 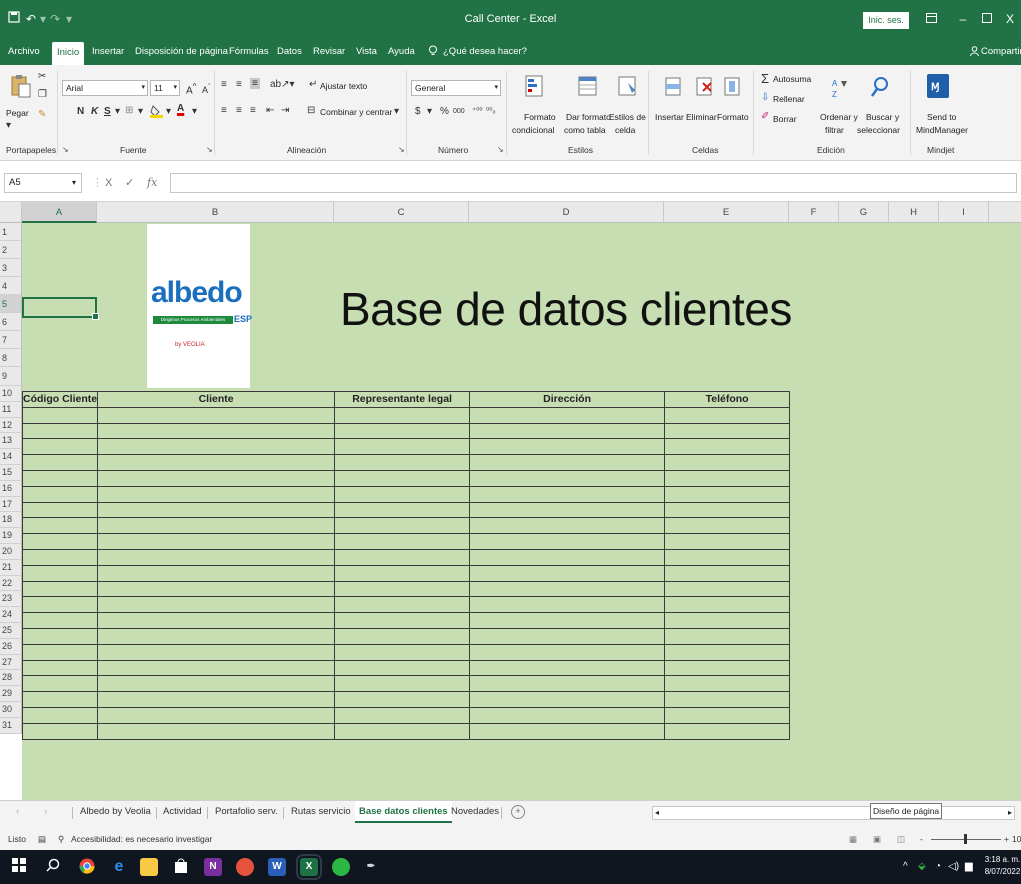 I want to click on mindmanager-icon: Ɱ, so click(x=938, y=85).